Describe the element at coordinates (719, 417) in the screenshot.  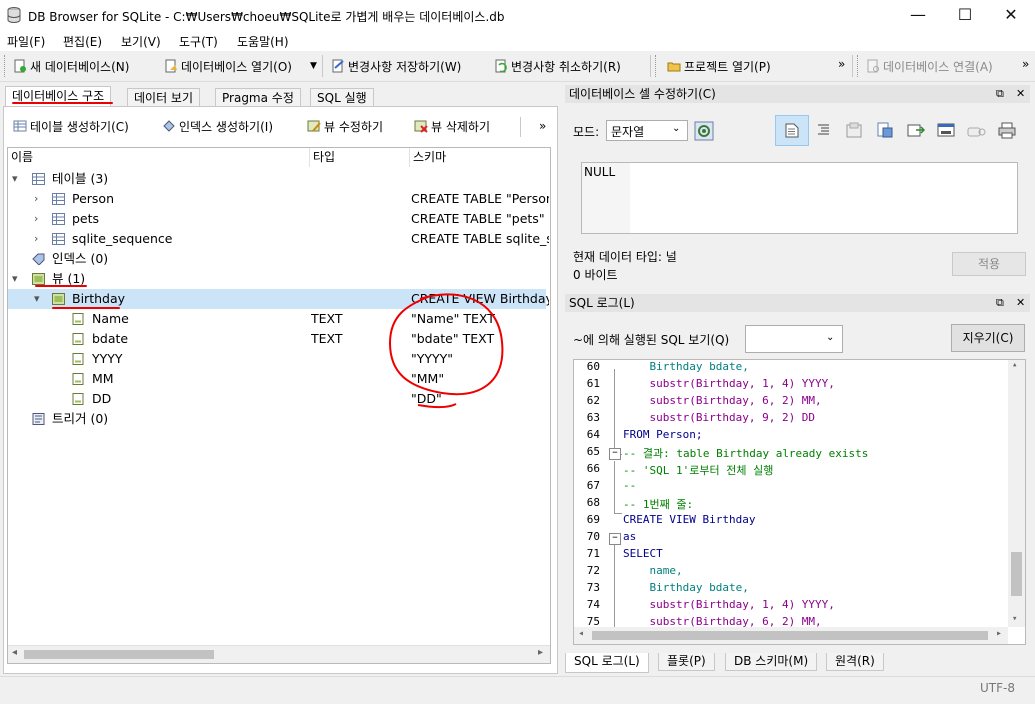
I see `code-text: substr(Birthday, 9, 2) DD` at that location.